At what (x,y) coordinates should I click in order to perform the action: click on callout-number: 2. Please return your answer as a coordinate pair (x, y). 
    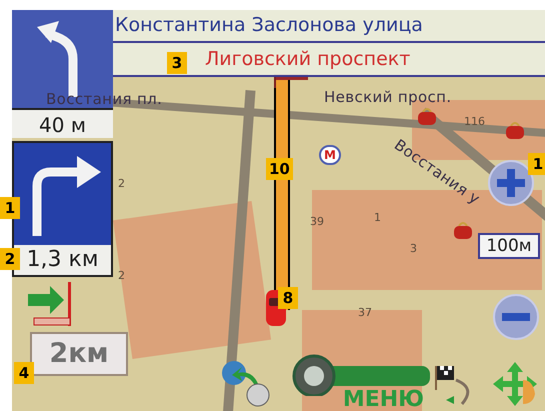
    Looking at the image, I should click on (10, 259).